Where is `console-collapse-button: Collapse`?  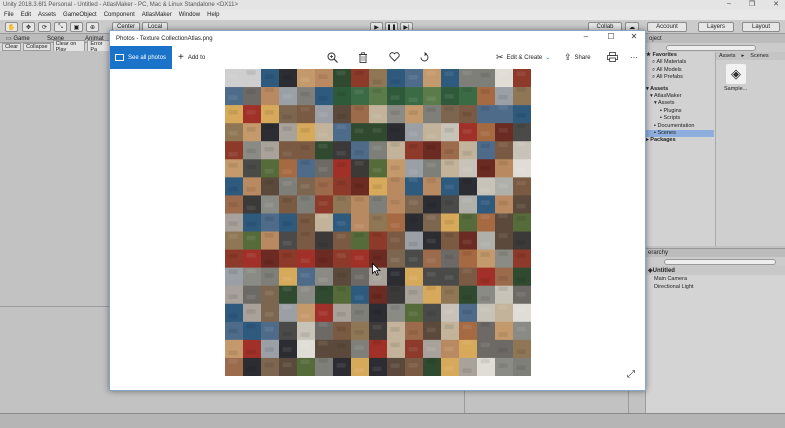 console-collapse-button: Collapse is located at coordinates (37, 47).